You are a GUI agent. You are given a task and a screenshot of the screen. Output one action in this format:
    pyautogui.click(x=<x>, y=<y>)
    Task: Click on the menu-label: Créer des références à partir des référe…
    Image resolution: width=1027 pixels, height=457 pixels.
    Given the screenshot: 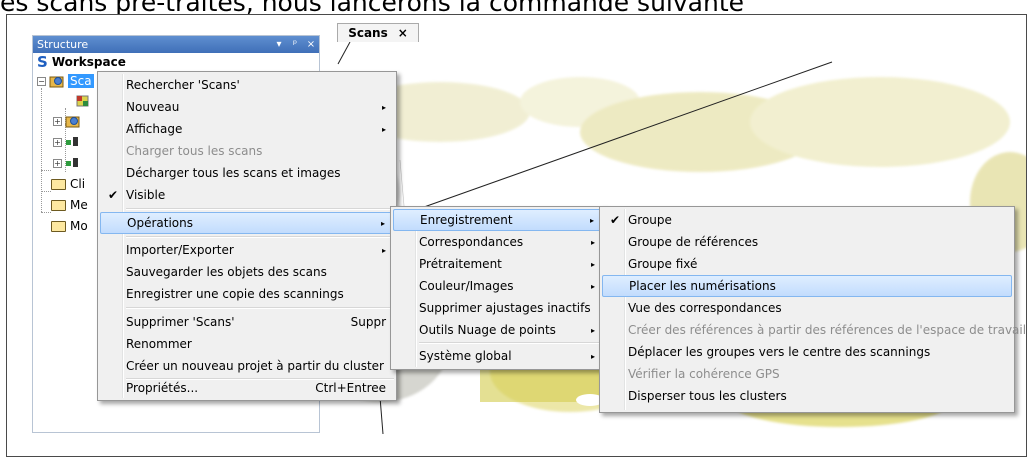 What is the action you would take?
    pyautogui.click(x=827, y=330)
    